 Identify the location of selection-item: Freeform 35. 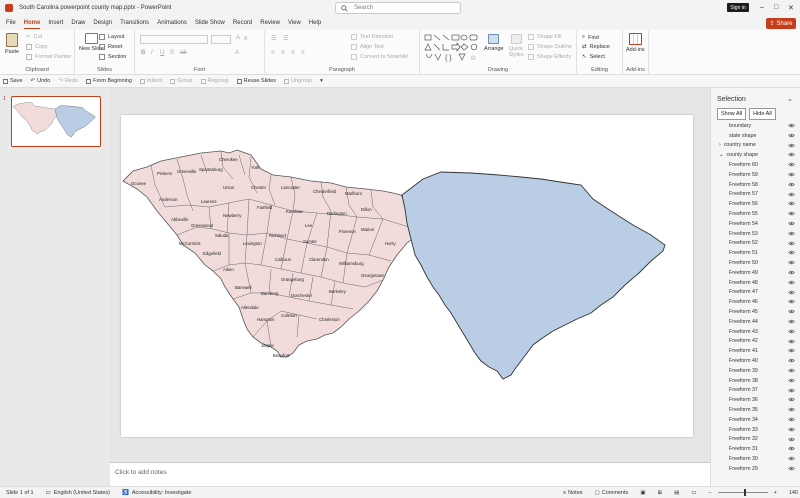
(758, 410).